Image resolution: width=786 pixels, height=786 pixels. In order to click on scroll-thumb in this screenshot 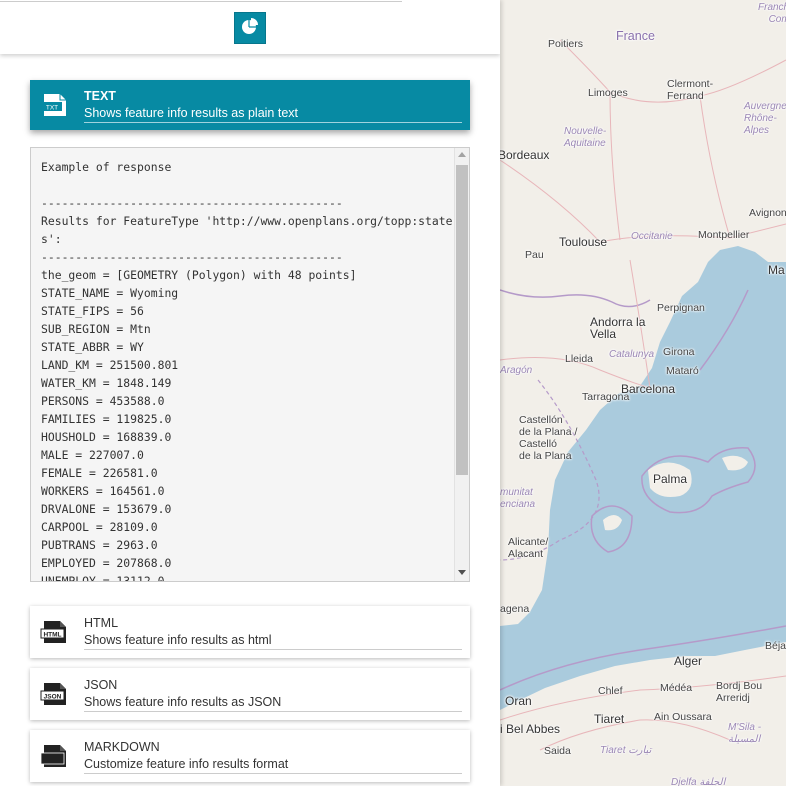, I will do `click(462, 320)`.